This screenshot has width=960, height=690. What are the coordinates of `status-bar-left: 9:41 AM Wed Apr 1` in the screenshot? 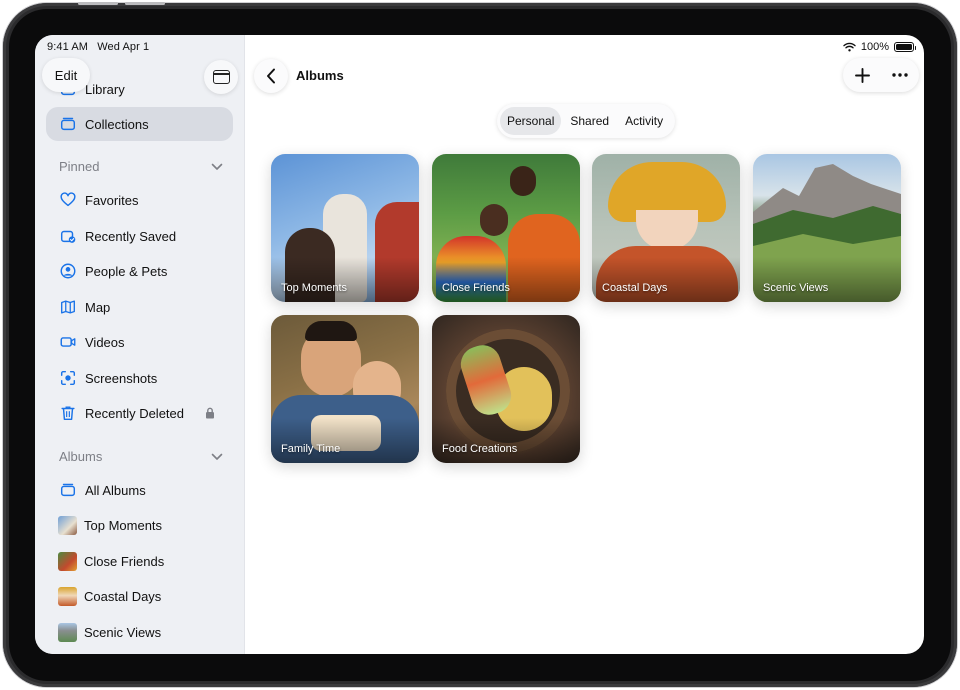 It's located at (101, 47).